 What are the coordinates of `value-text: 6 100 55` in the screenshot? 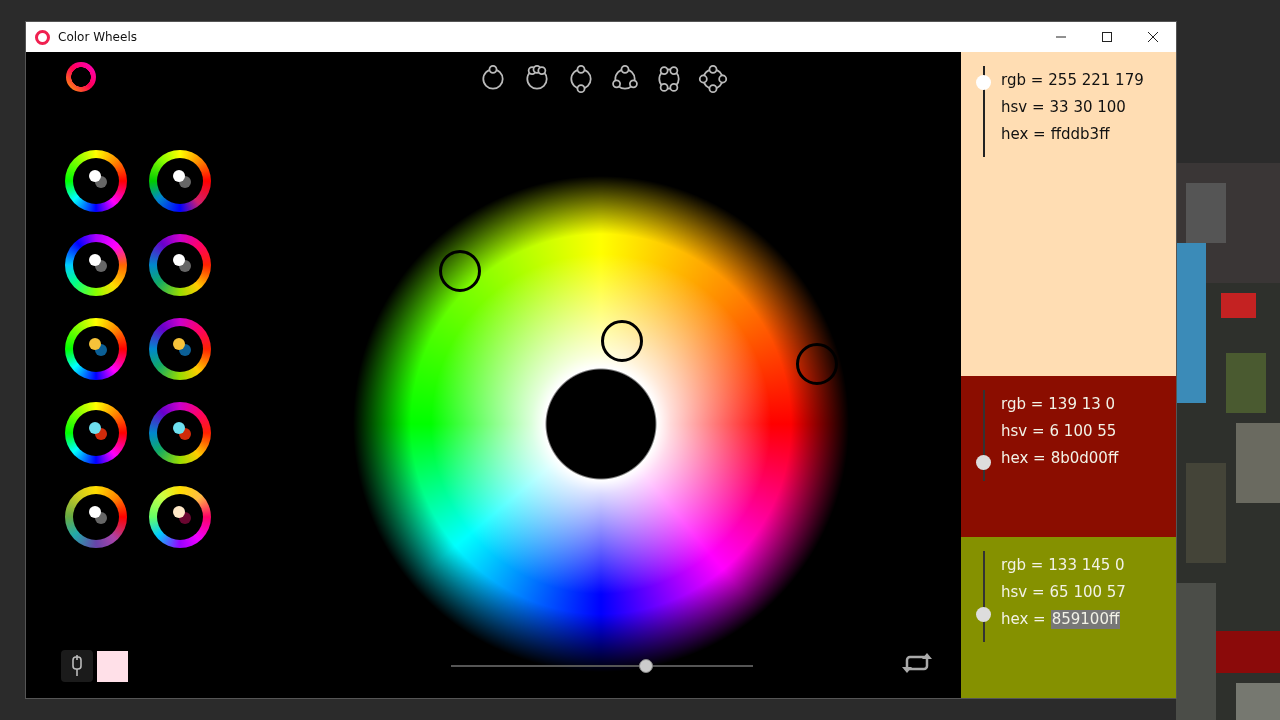 It's located at (1083, 431).